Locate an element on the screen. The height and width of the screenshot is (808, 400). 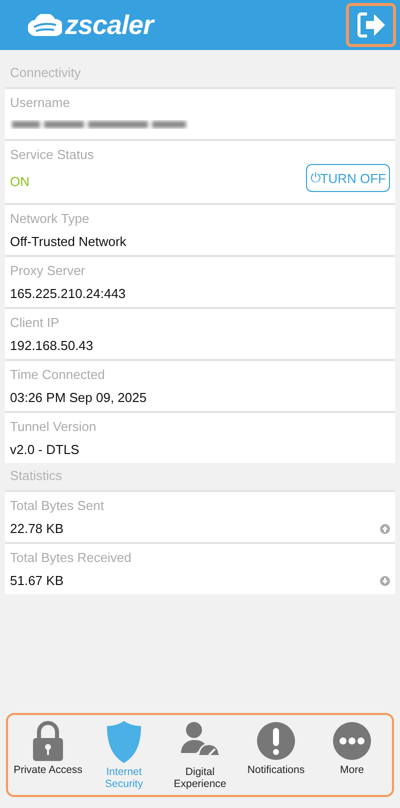
field-label: Total Bytes Received is located at coordinates (71, 557).